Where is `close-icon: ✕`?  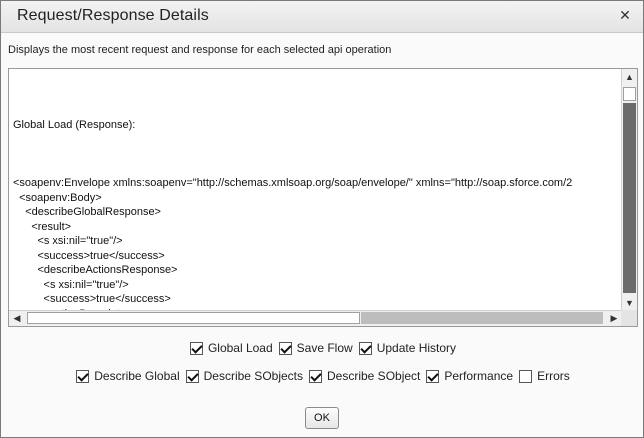 close-icon: ✕ is located at coordinates (625, 15).